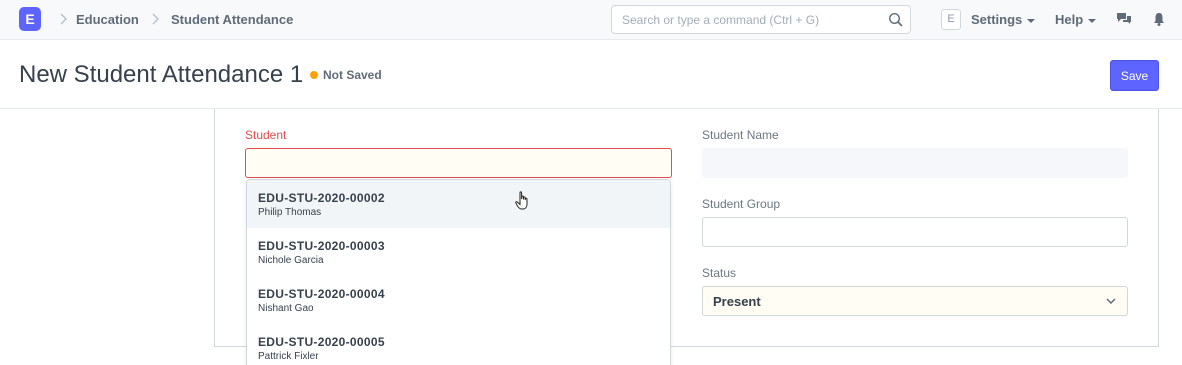  What do you see at coordinates (286, 308) in the screenshot?
I see `student-name: Nishant Gao` at bounding box center [286, 308].